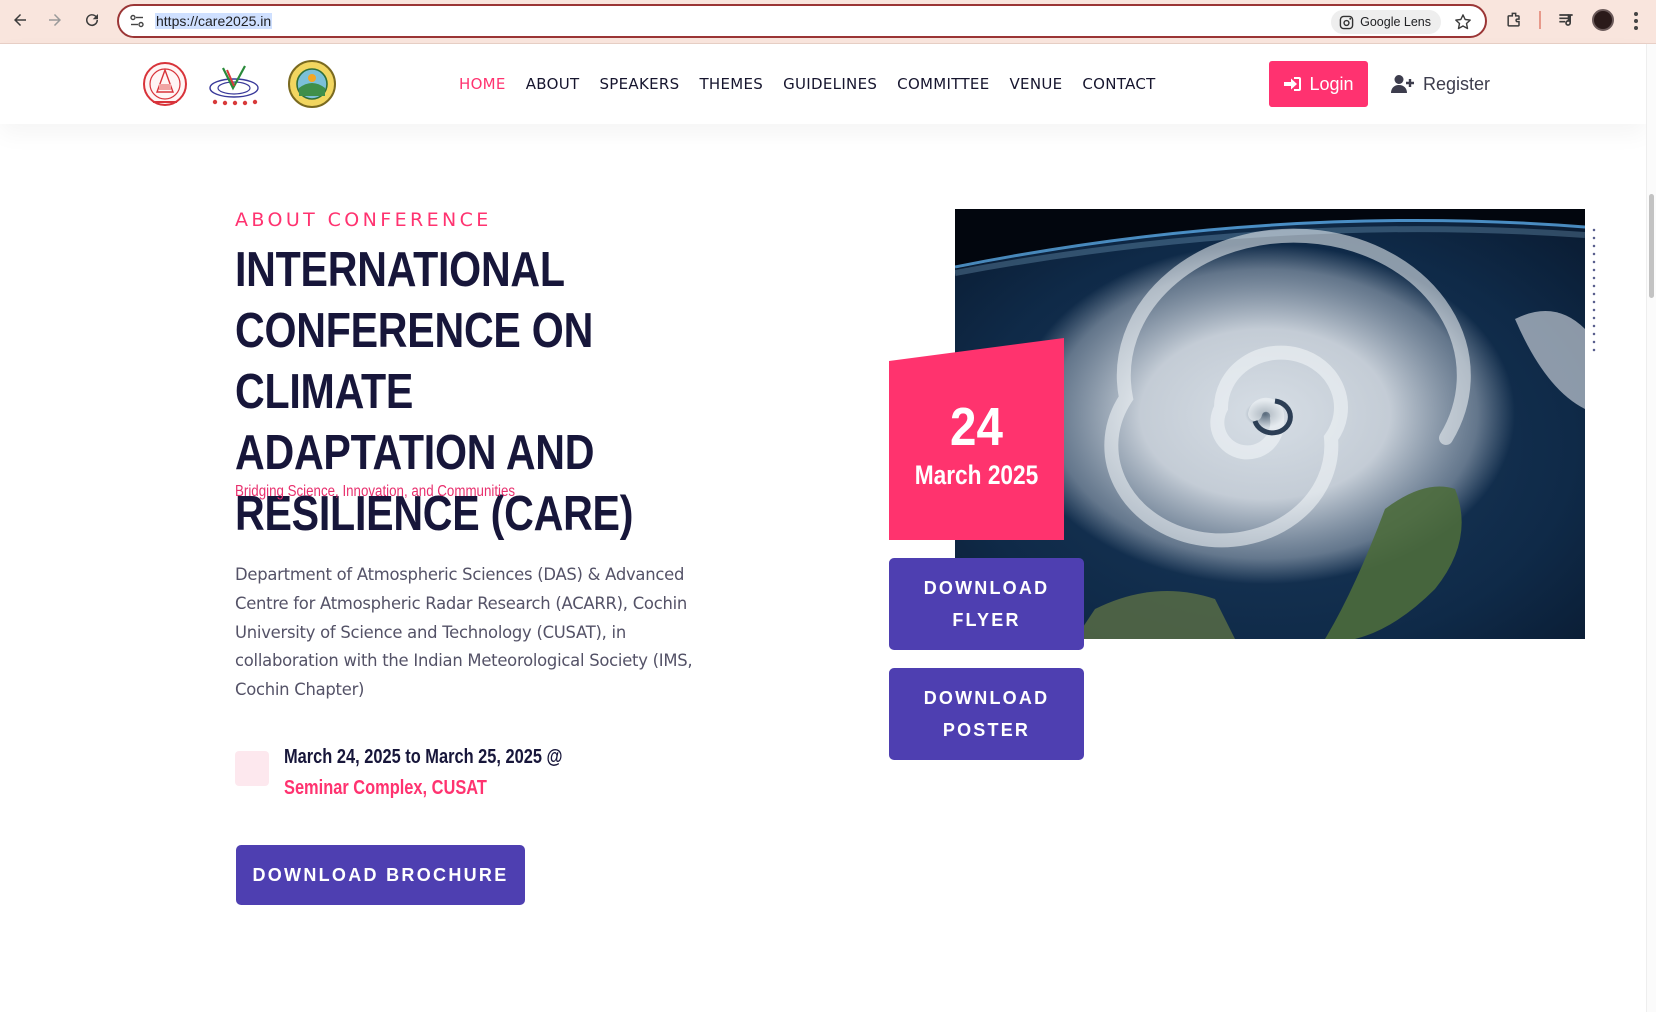  What do you see at coordinates (165, 84) in the screenshot?
I see `cusat-logo` at bounding box center [165, 84].